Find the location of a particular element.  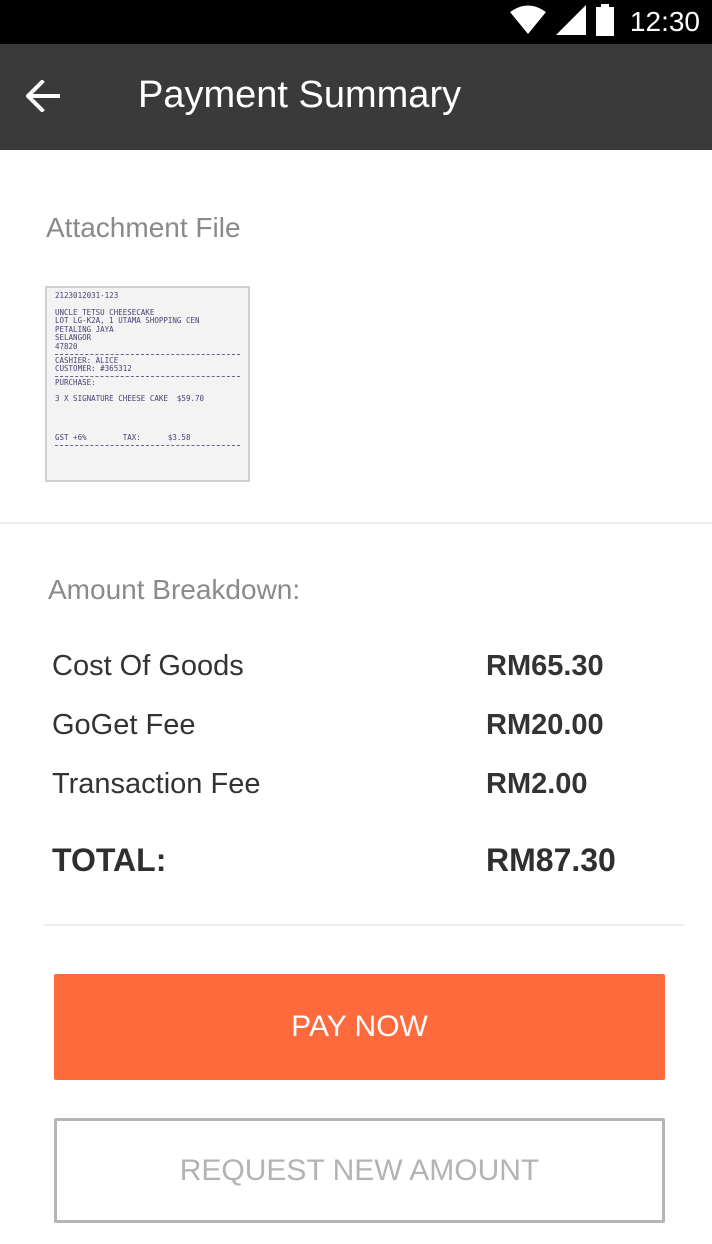

total-label: TOTAL: is located at coordinates (109, 860).